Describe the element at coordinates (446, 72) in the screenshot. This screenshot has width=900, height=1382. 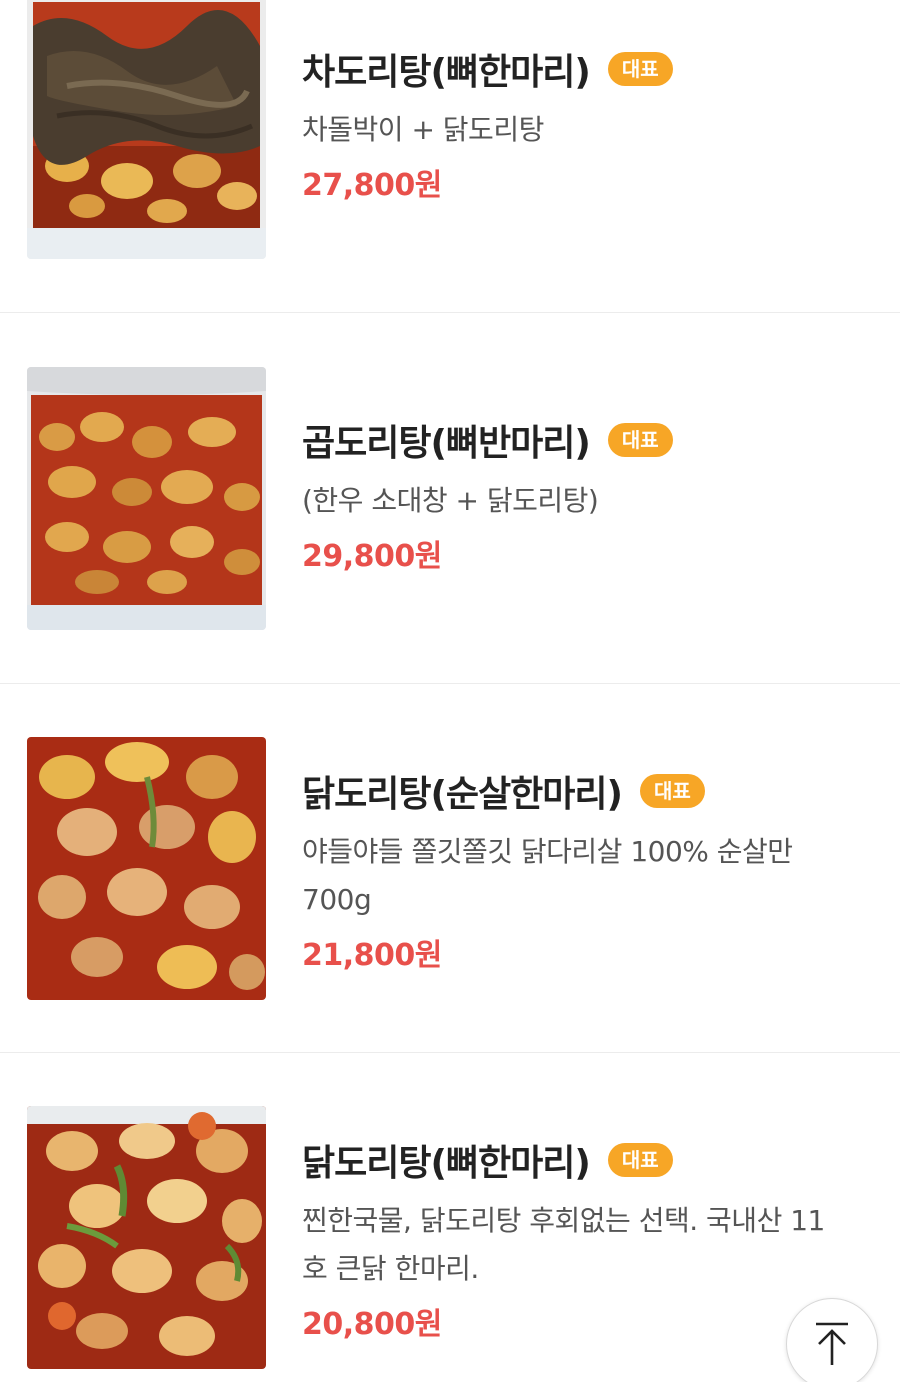
I see `menu-item-title: 차도리탕(뼈한마리)` at that location.